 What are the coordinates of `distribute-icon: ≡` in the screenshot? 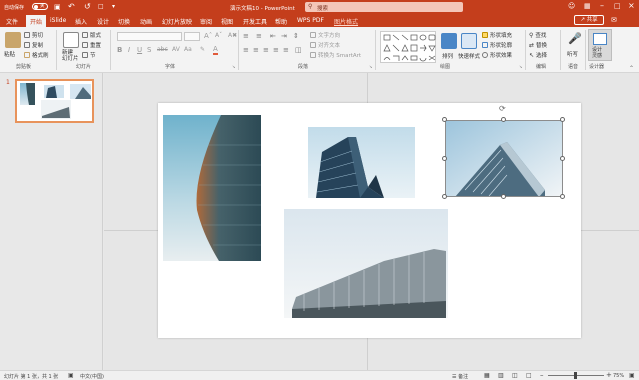 It's located at (286, 50).